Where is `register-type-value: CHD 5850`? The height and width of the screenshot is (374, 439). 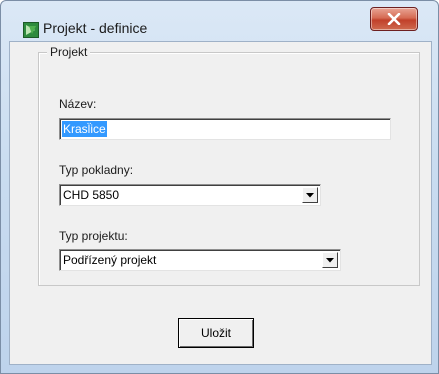 register-type-value: CHD 5850 is located at coordinates (91, 195).